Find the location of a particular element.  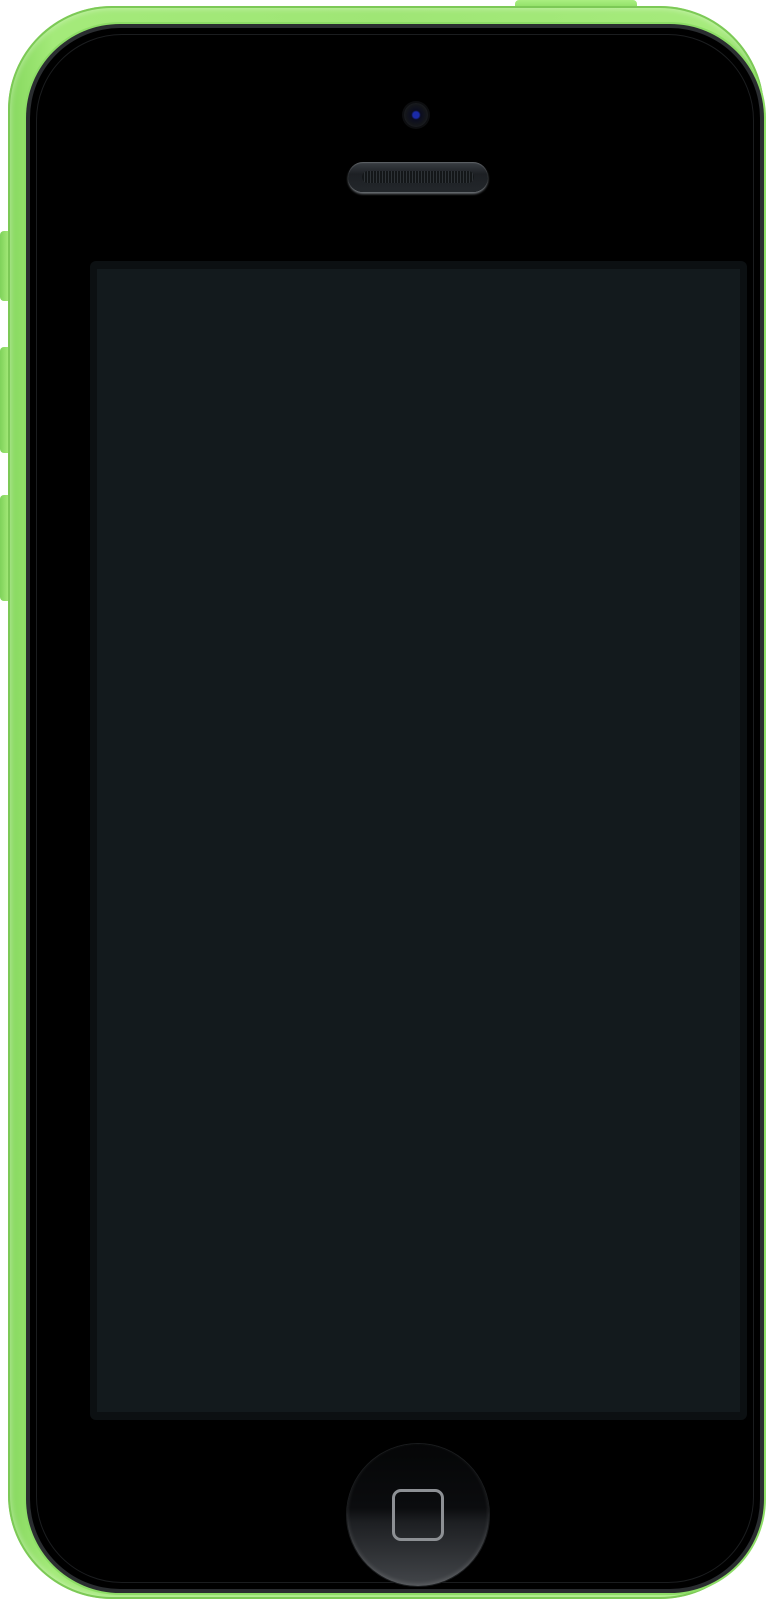

speaker-grille is located at coordinates (418, 177).